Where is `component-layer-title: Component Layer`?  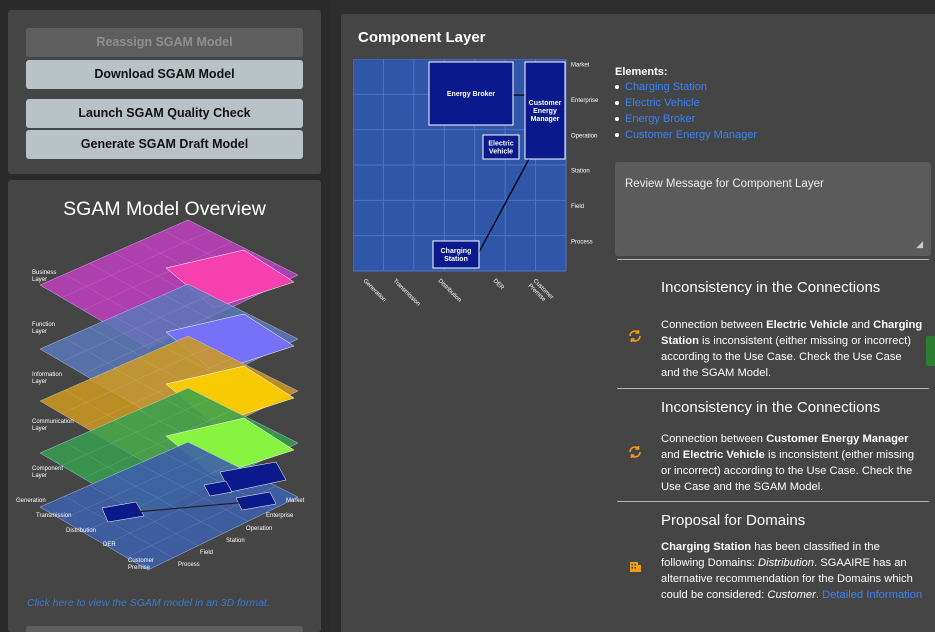
component-layer-title: Component Layer is located at coordinates (422, 37).